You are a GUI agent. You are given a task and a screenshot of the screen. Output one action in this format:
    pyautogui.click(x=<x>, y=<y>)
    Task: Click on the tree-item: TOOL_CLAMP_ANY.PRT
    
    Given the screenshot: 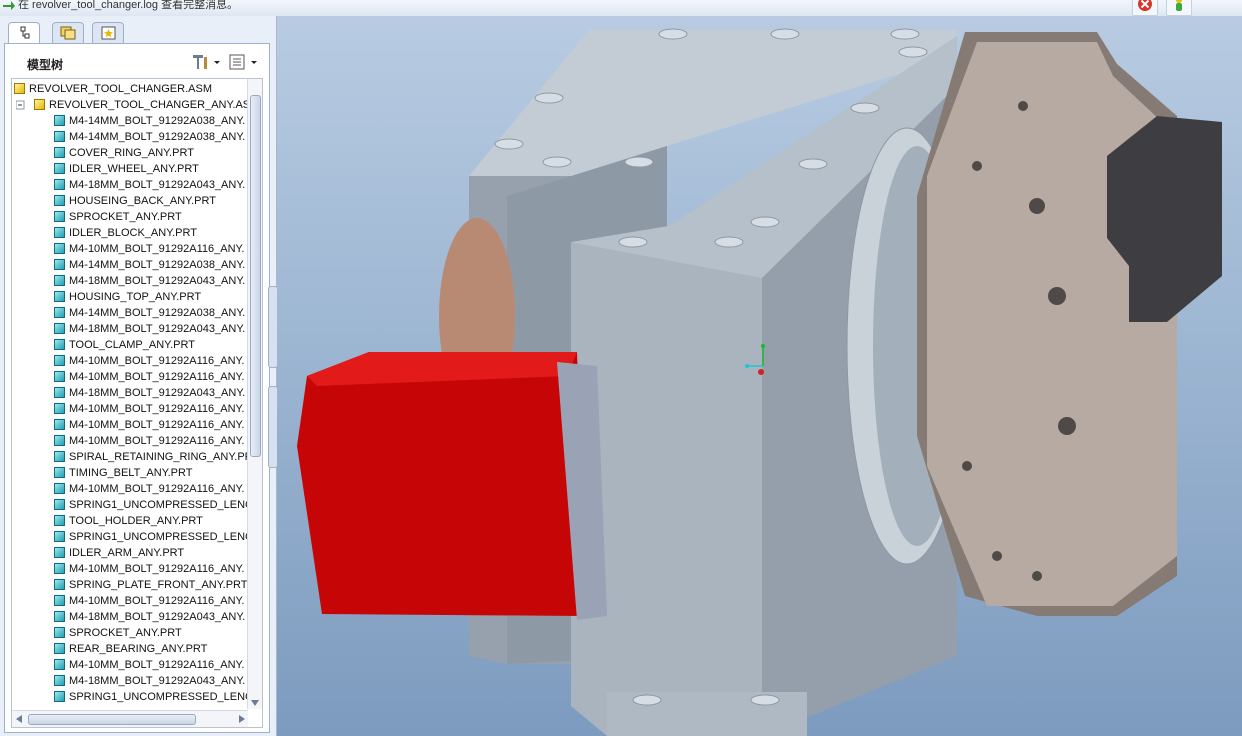 What is the action you would take?
    pyautogui.click(x=124, y=345)
    